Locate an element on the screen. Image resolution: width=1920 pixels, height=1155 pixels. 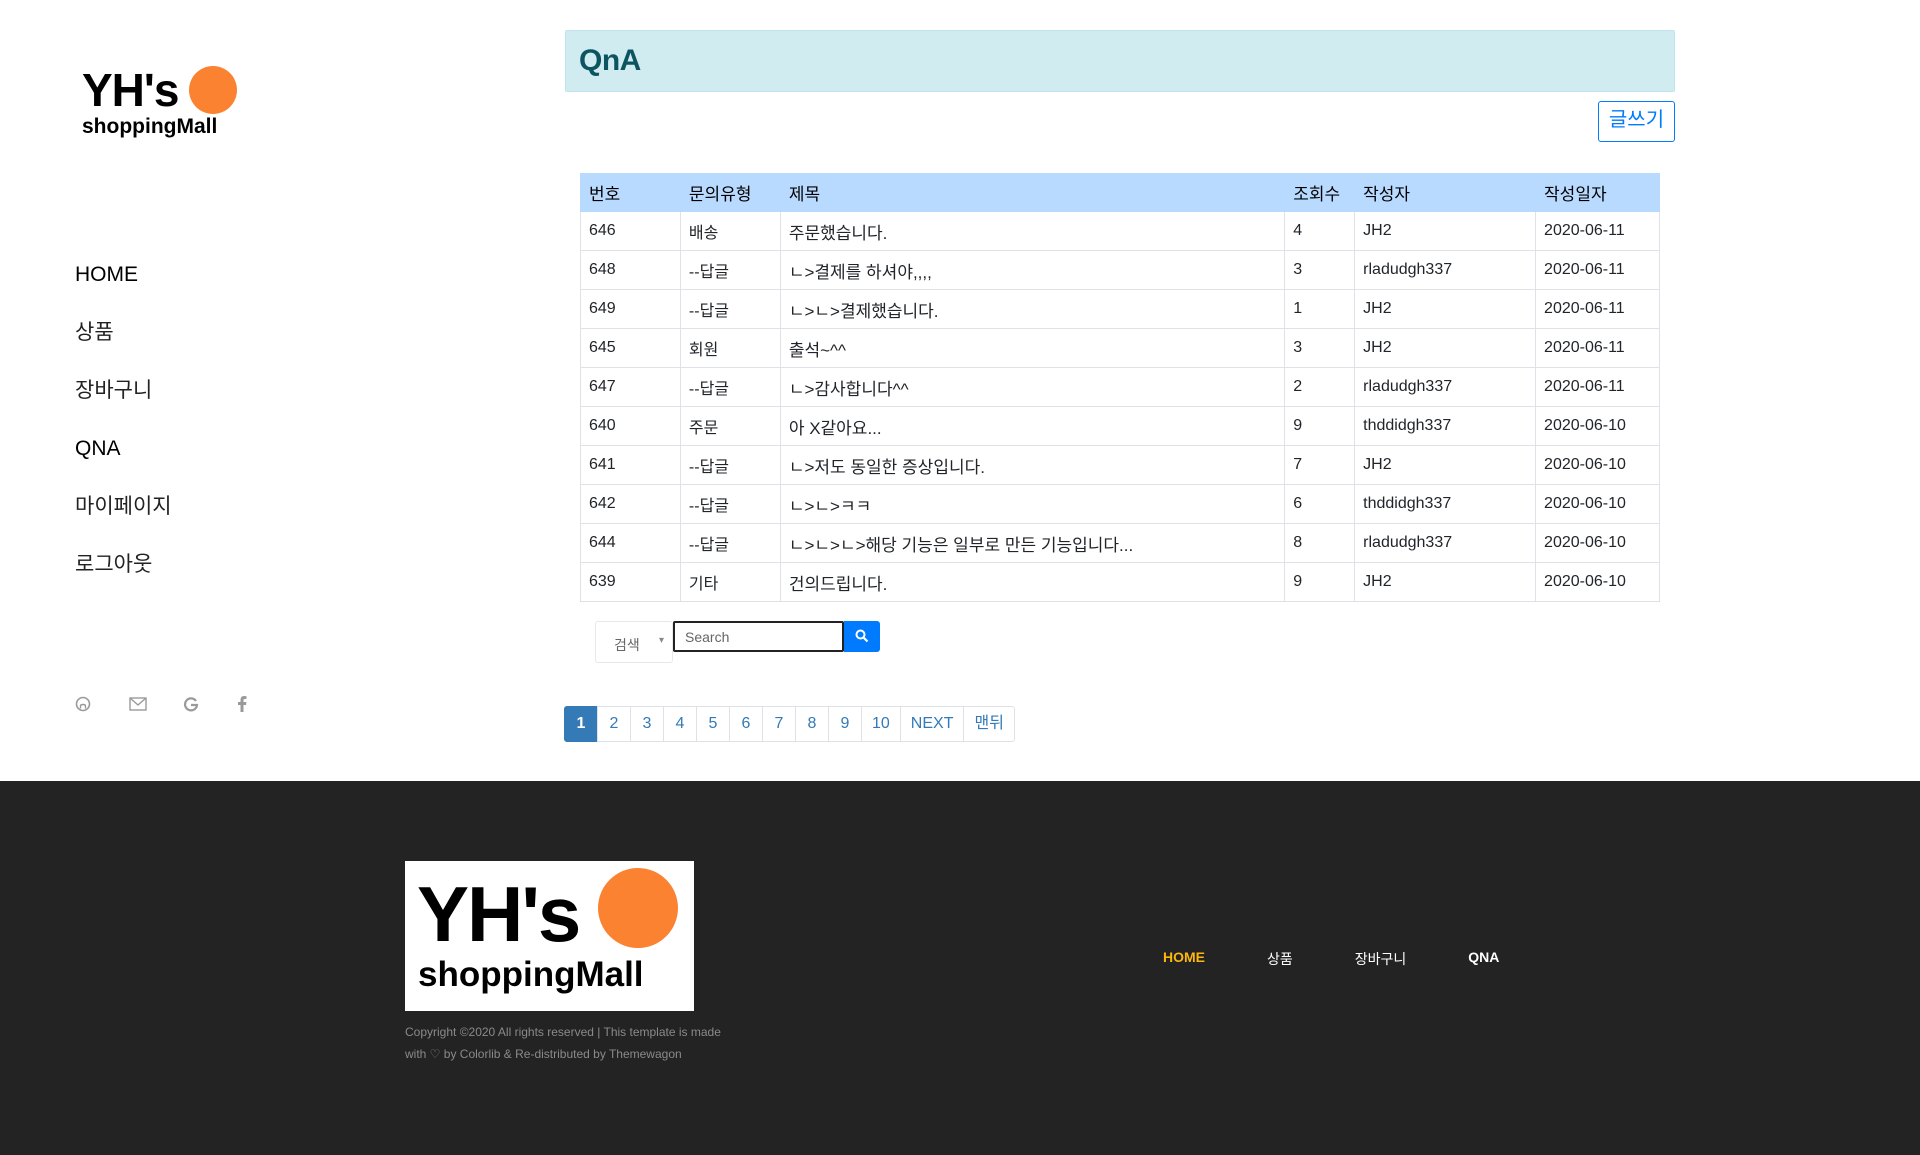
github-icon is located at coordinates (102, 706).